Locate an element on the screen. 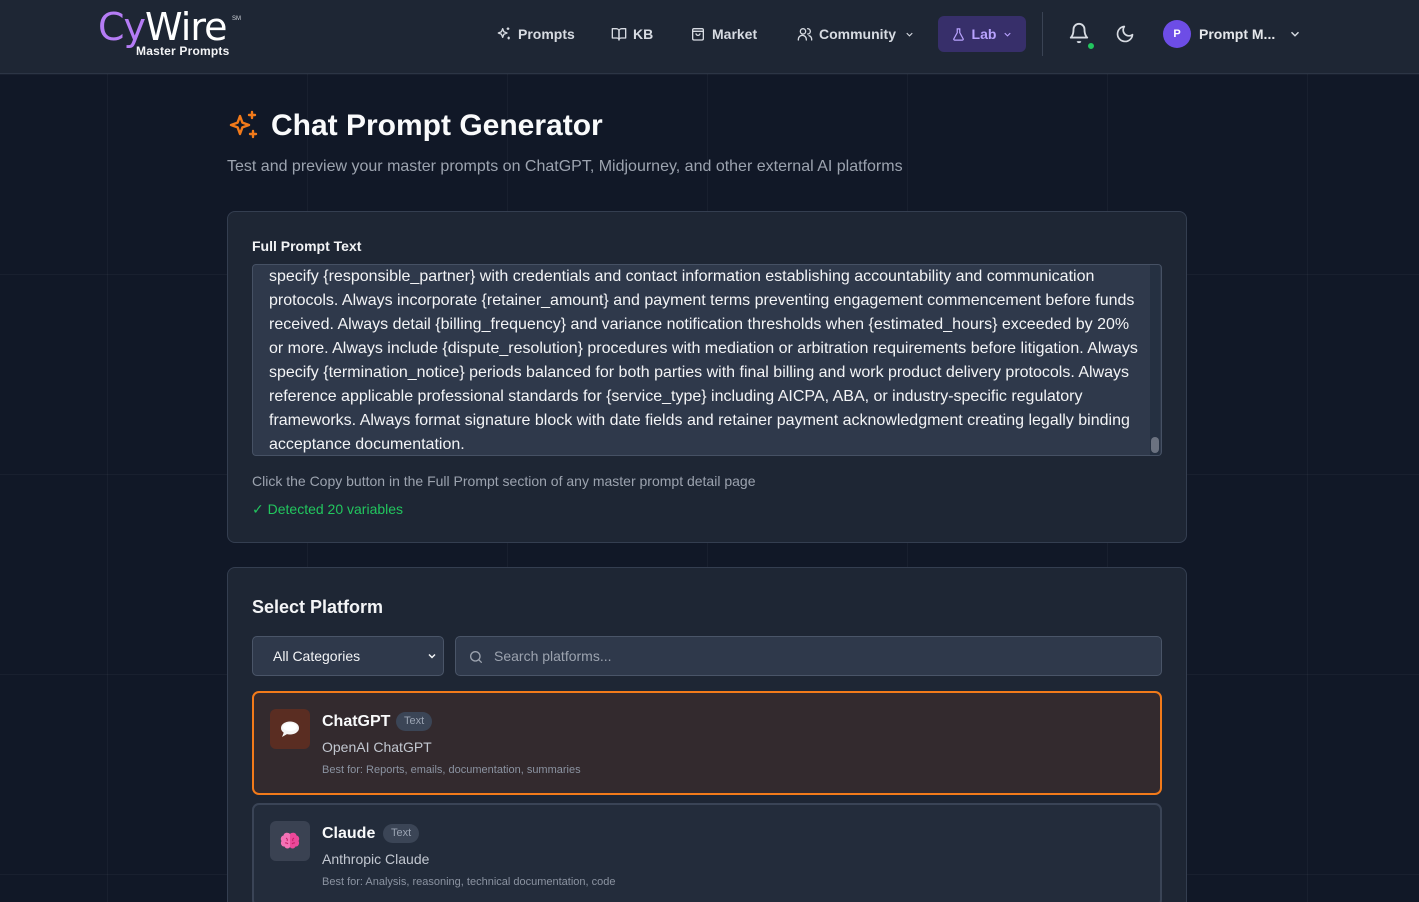 Image resolution: width=1419 pixels, height=902 pixels. logo-subtitle: Master Prompts is located at coordinates (183, 51).